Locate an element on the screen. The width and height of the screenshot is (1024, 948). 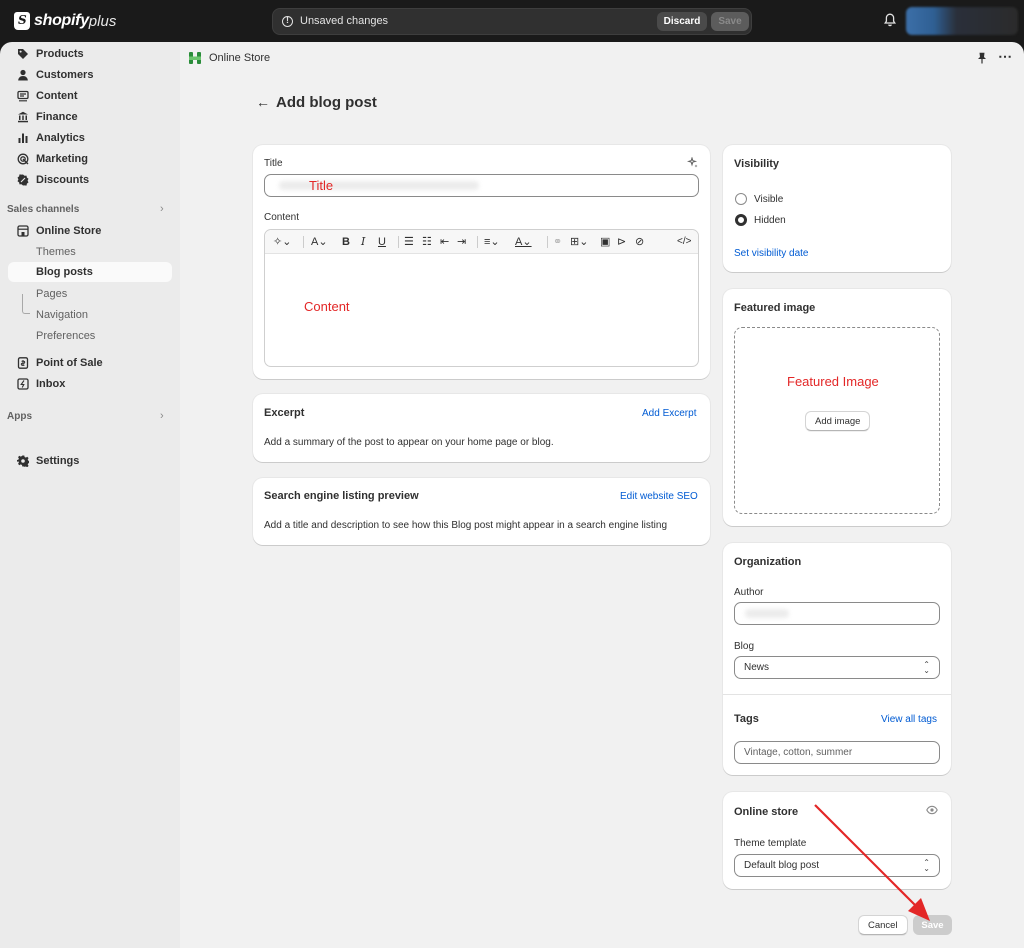
account-menu-avatar is located at coordinates (962, 21).